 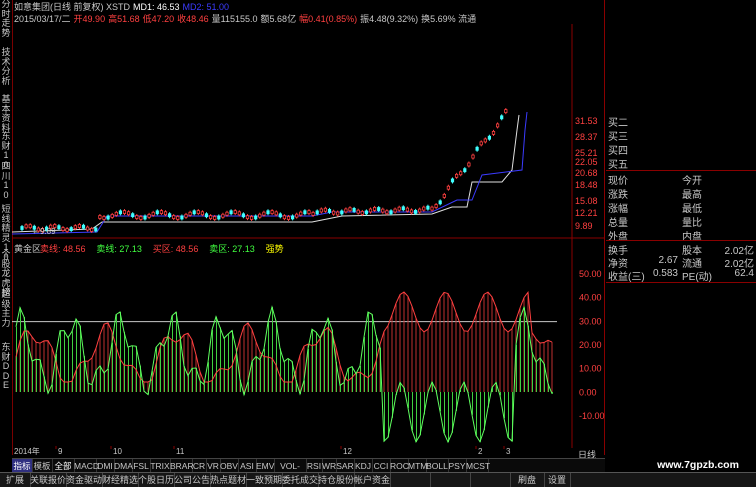 What do you see at coordinates (182, 466) in the screenshot?
I see `indicator-tab: BRAR` at bounding box center [182, 466].